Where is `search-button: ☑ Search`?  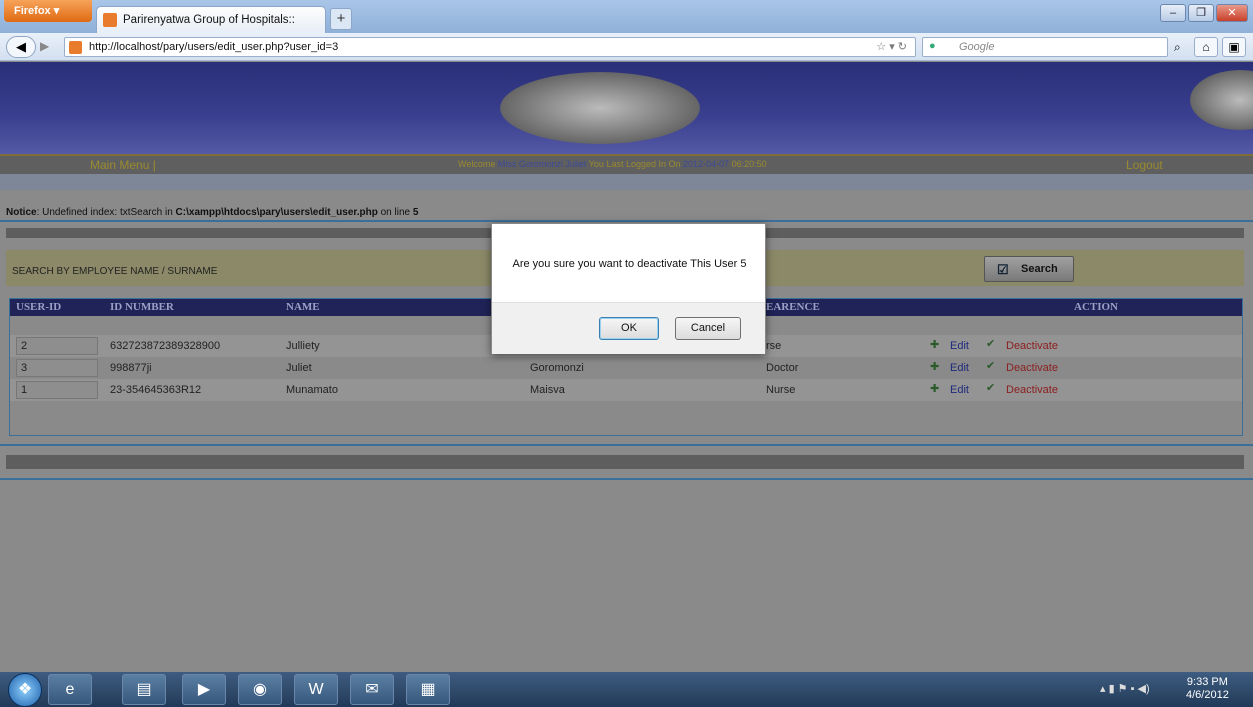
search-button: ☑ Search is located at coordinates (1029, 269).